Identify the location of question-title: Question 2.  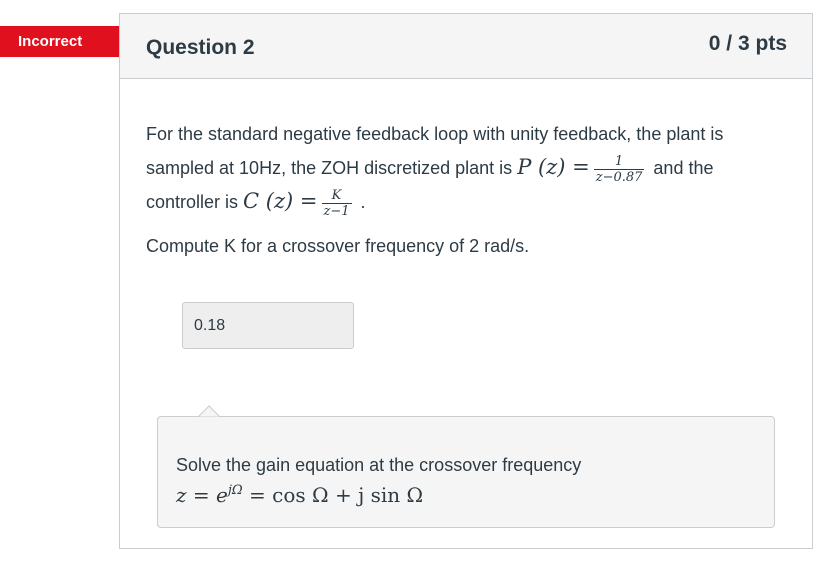
(200, 47).